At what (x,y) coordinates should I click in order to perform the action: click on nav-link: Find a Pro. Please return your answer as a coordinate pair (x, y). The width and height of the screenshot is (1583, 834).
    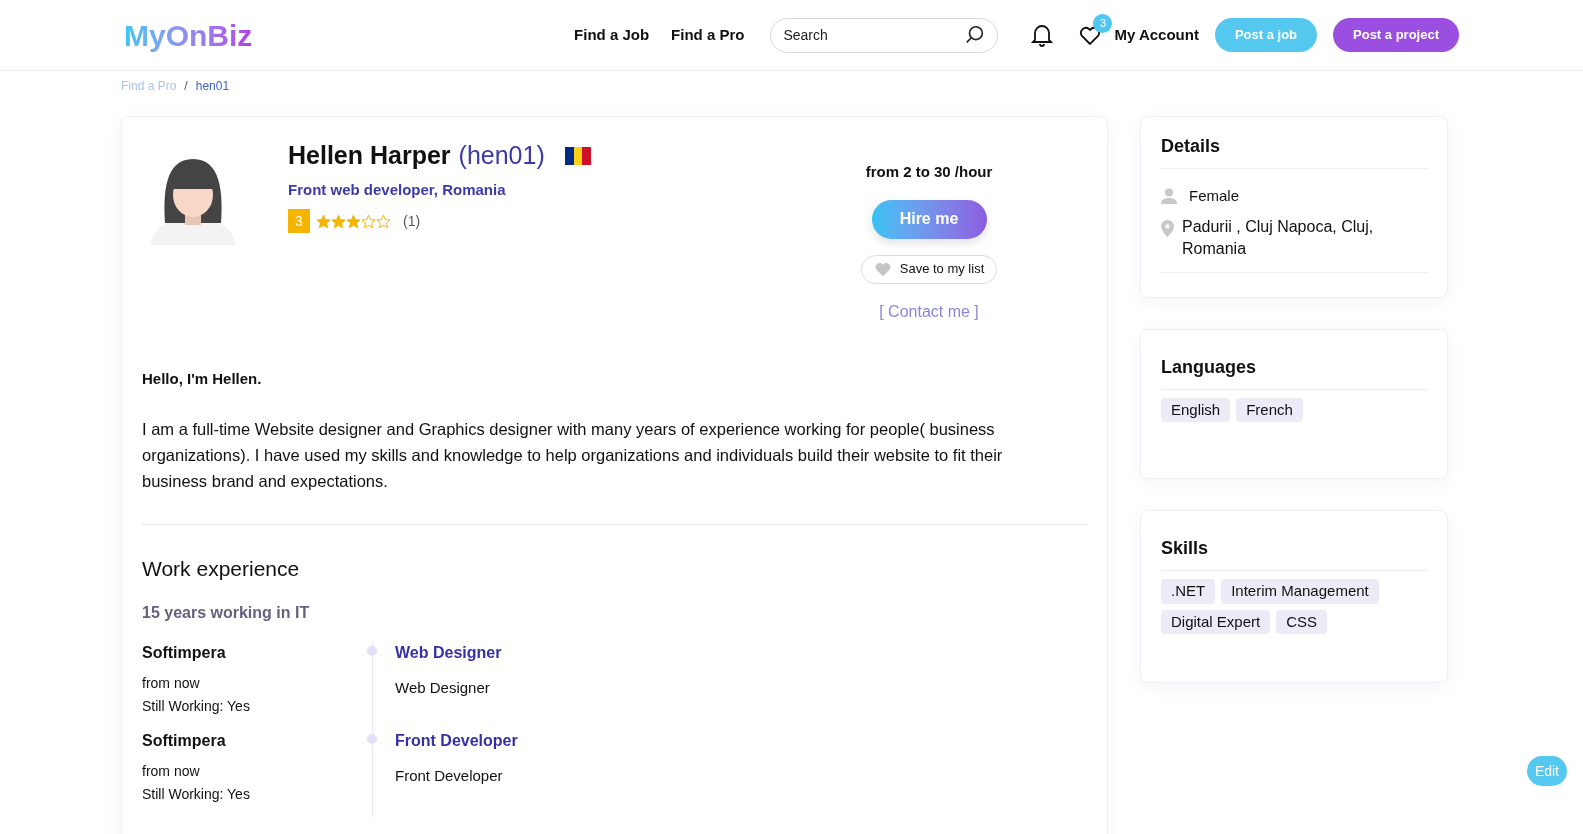
    Looking at the image, I should click on (708, 35).